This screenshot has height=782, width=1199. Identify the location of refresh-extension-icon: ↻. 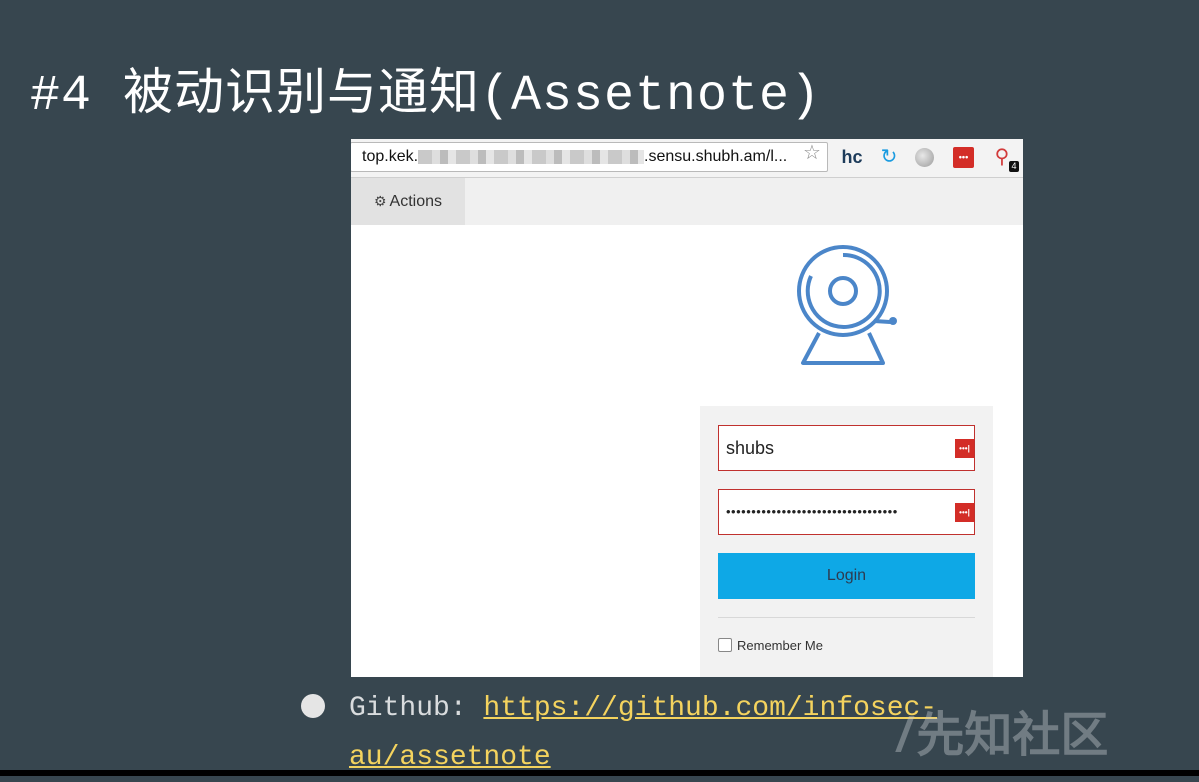
(889, 157).